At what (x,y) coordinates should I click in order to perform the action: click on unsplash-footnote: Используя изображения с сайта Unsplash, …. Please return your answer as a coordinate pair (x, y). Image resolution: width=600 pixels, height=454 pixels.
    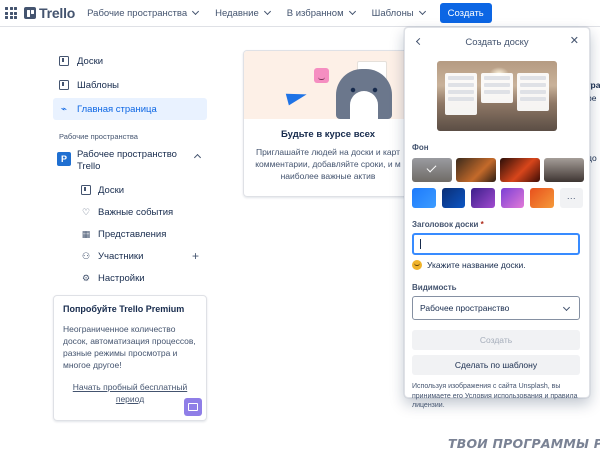
    Looking at the image, I should click on (495, 396).